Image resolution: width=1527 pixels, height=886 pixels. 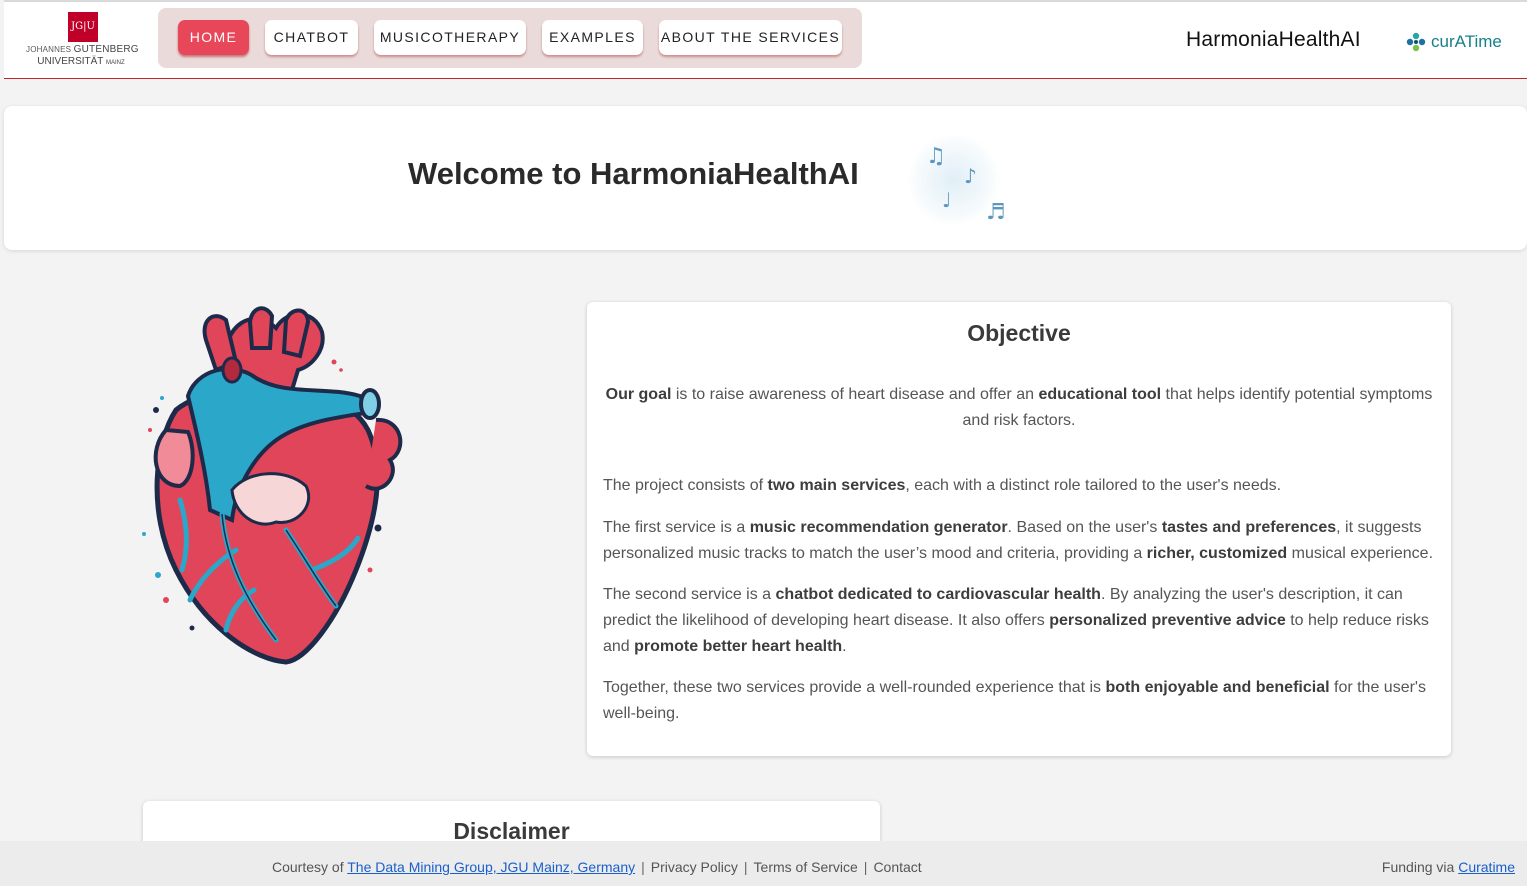 I want to click on p3-bold-3: promote better heart health, so click(x=738, y=646).